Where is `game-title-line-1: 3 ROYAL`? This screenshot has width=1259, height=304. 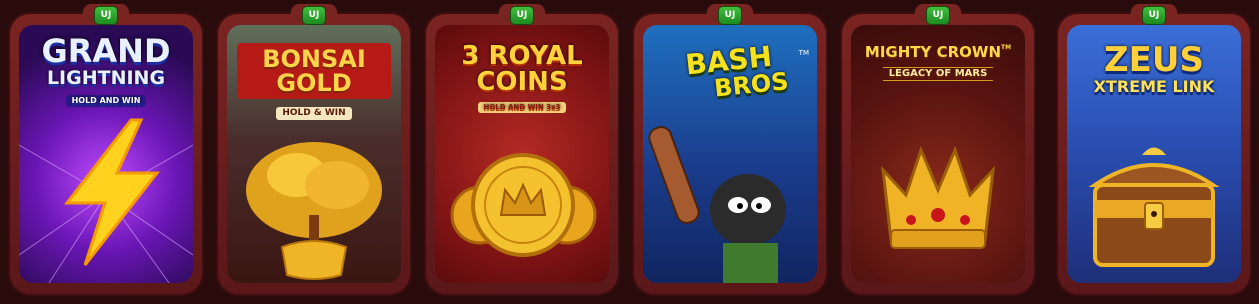
game-title-line-1: 3 ROYAL is located at coordinates (522, 56).